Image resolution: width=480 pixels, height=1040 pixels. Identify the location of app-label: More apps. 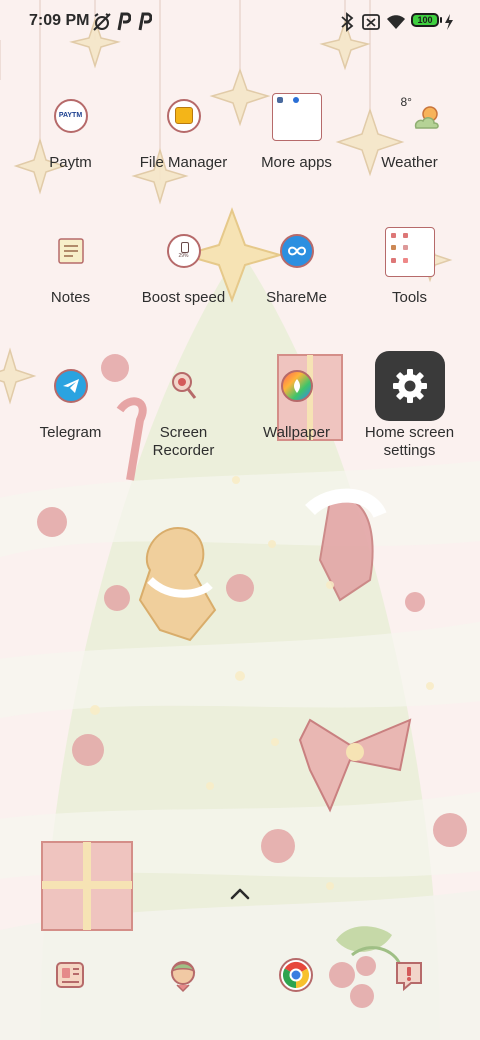
(296, 162).